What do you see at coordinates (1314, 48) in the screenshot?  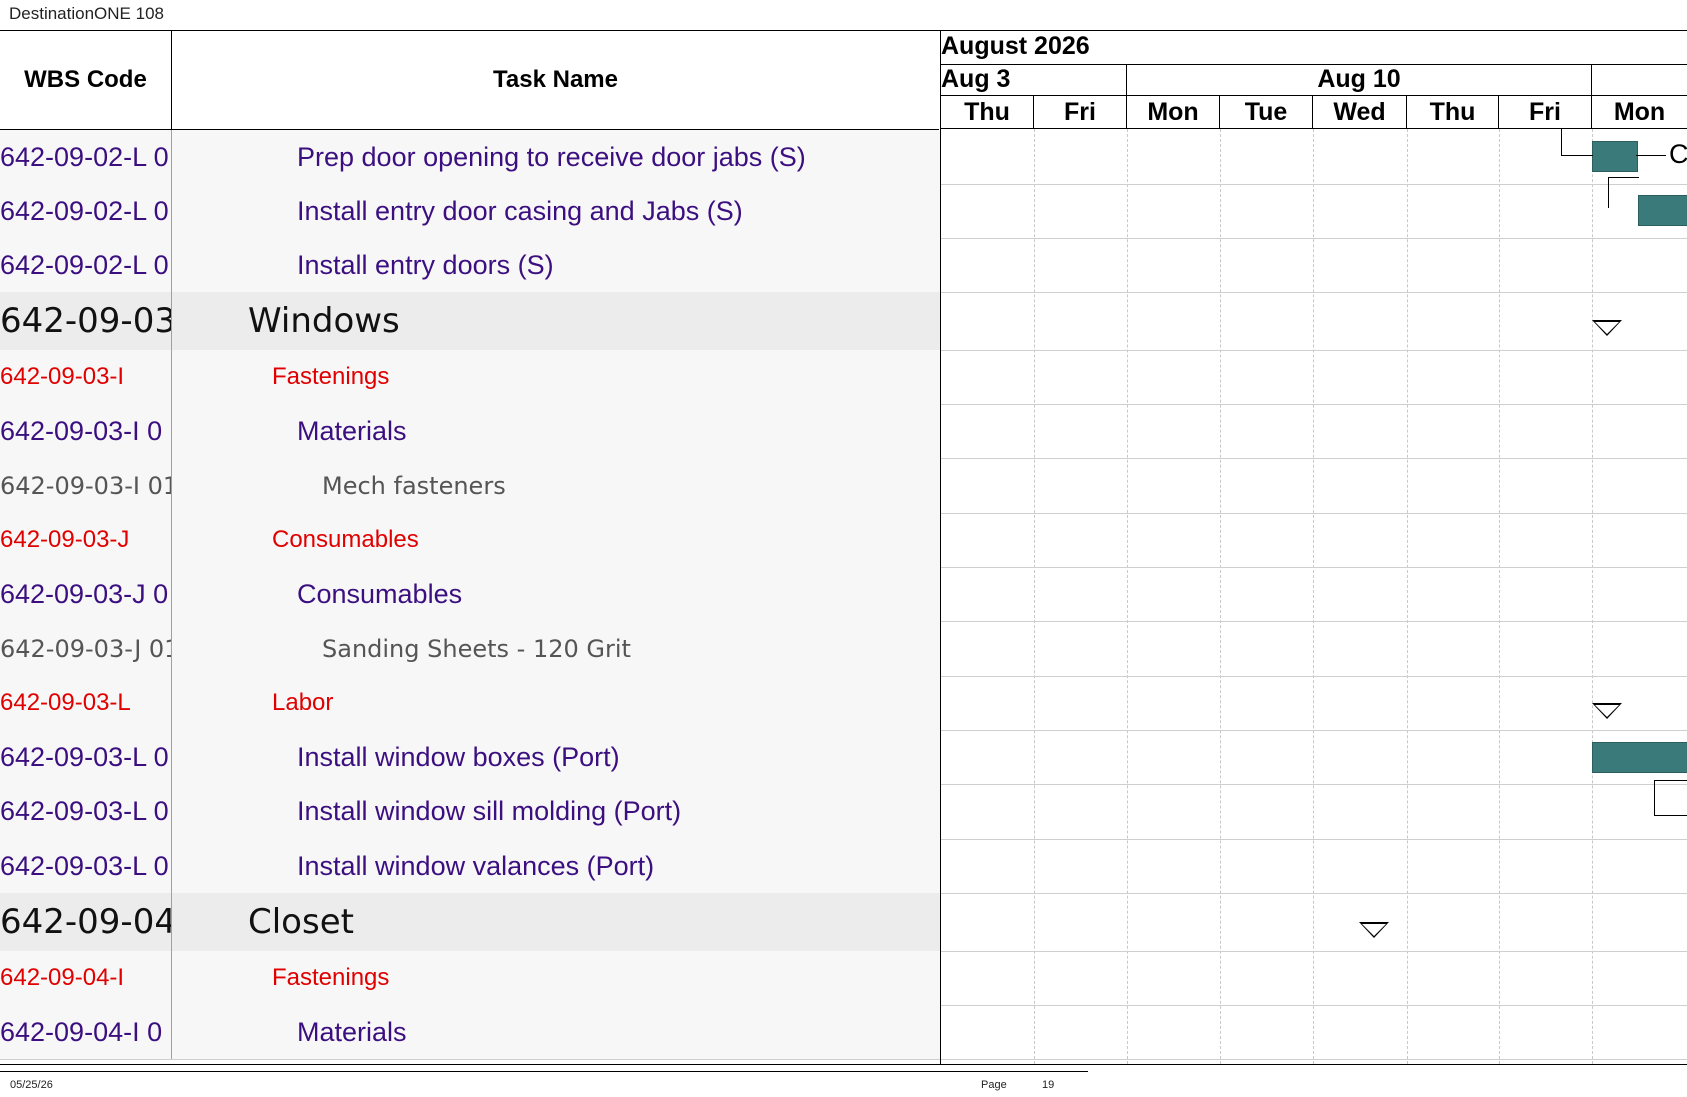 I see `gantt-month-header: August 2026` at bounding box center [1314, 48].